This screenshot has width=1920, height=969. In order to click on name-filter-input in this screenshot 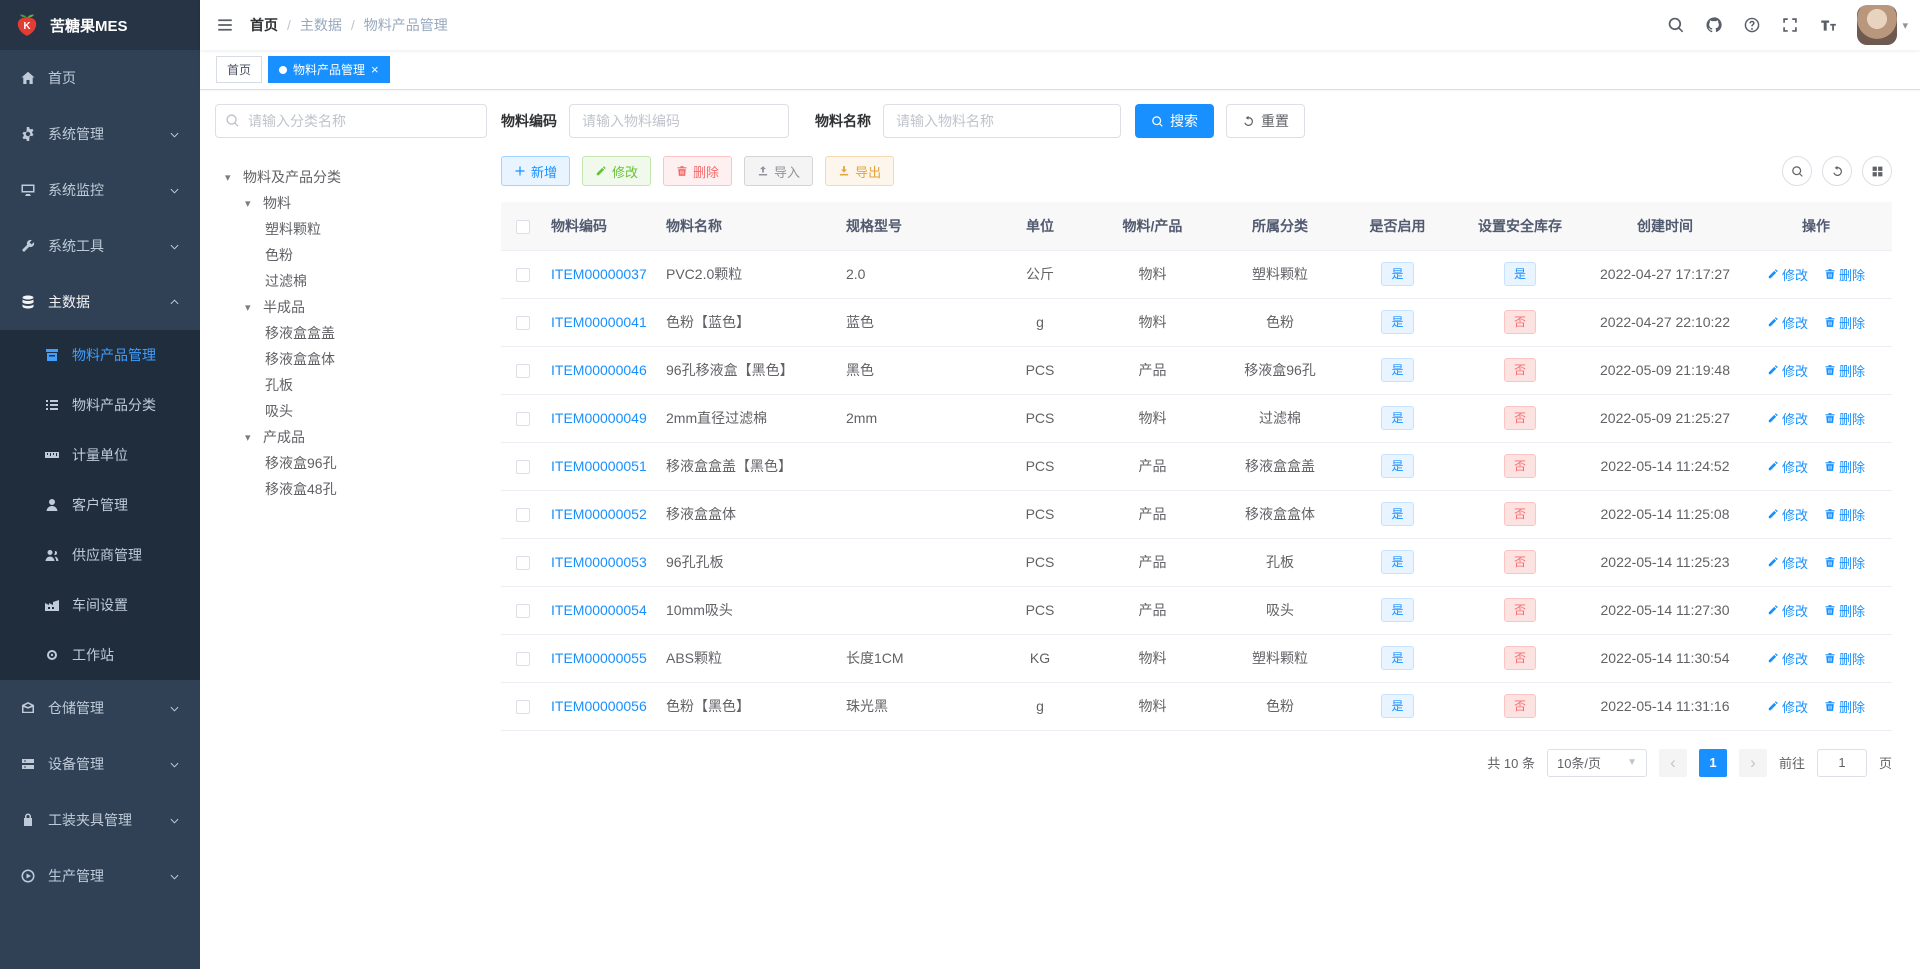, I will do `click(1002, 121)`.